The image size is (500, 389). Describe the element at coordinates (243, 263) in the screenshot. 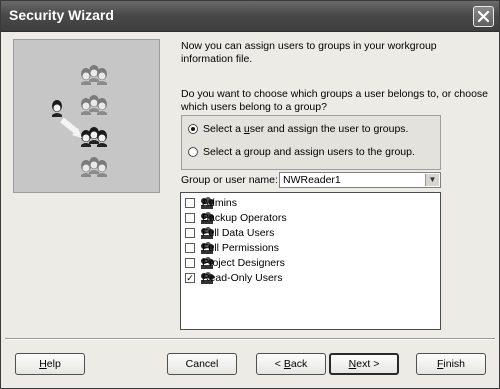

I see `list-item-label: Project Designers` at that location.